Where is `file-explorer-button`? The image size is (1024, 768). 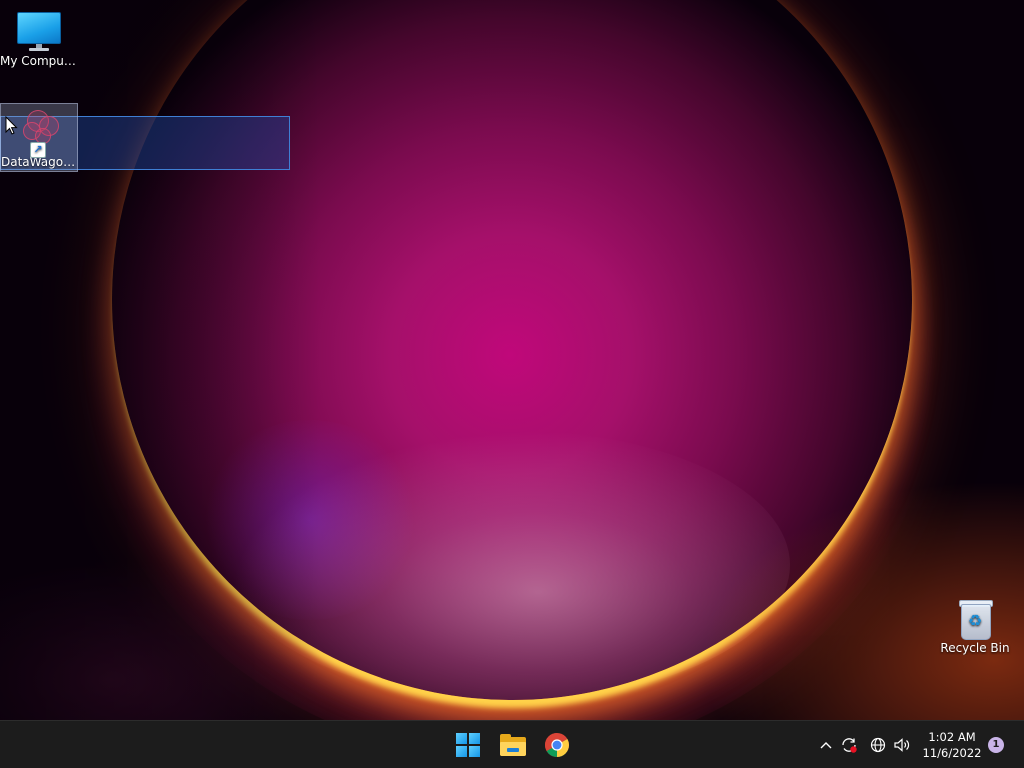
file-explorer-button is located at coordinates (513, 745).